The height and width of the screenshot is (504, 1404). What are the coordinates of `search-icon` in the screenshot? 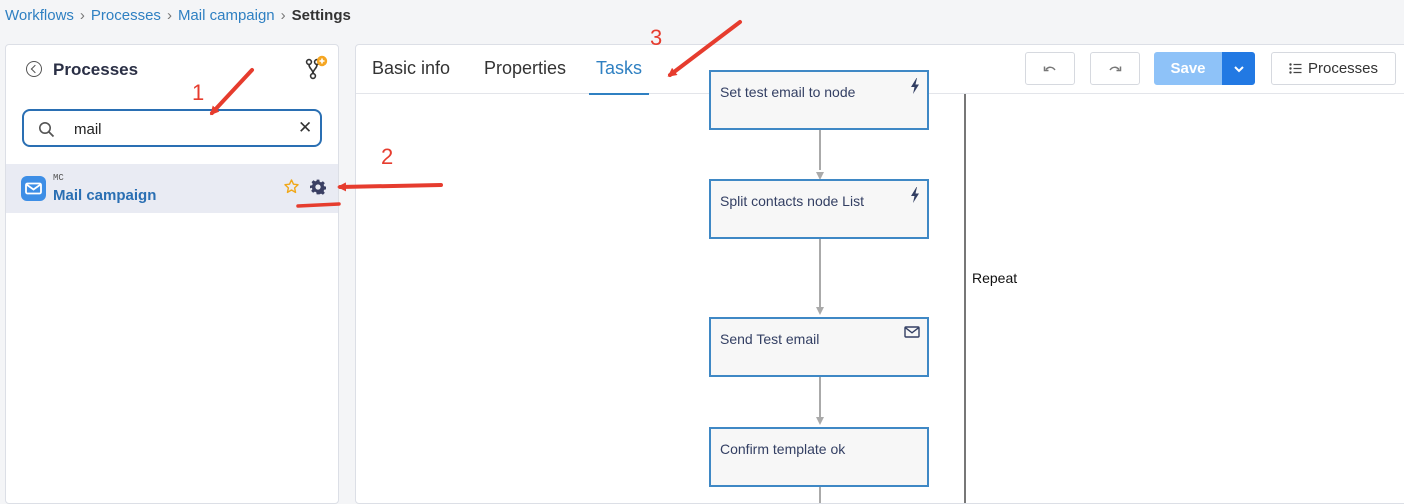 It's located at (46, 132).